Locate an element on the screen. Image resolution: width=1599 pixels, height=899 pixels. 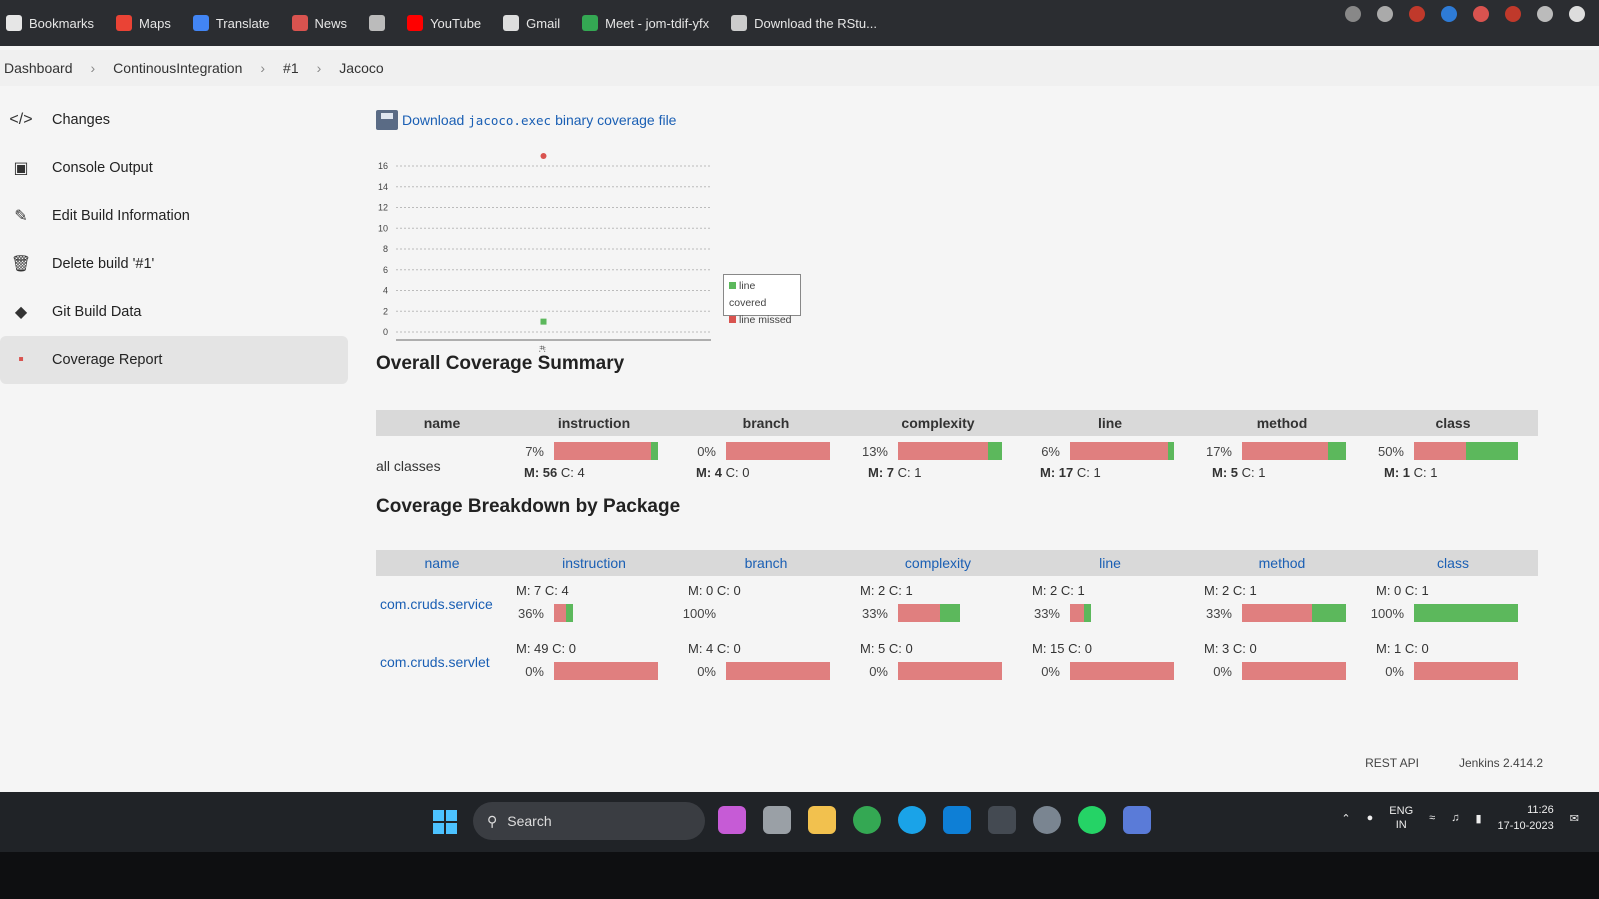
app-icon is located at coordinates (1137, 820).